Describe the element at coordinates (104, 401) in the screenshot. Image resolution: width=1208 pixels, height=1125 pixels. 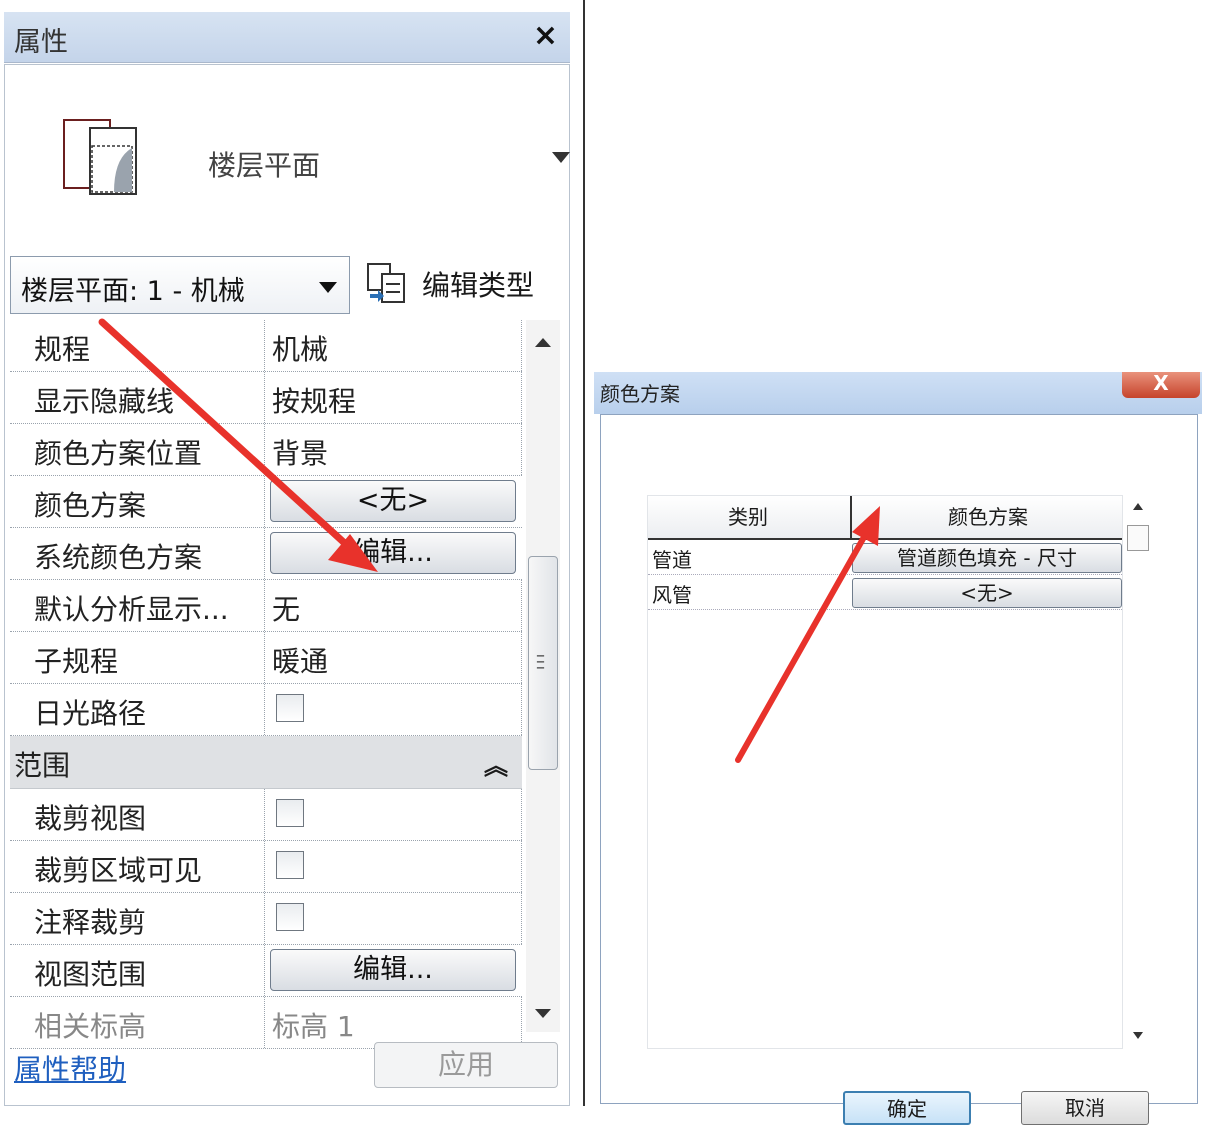
I see `property-key: 显示隐藏线` at that location.